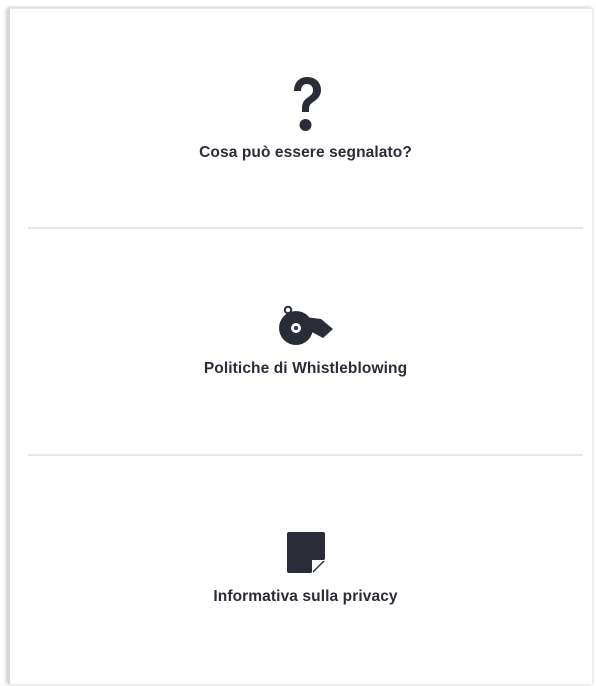 This screenshot has height=686, width=596. I want to click on card-what-can-be-reported: Cosa può essere segnalato?, so click(305, 118).